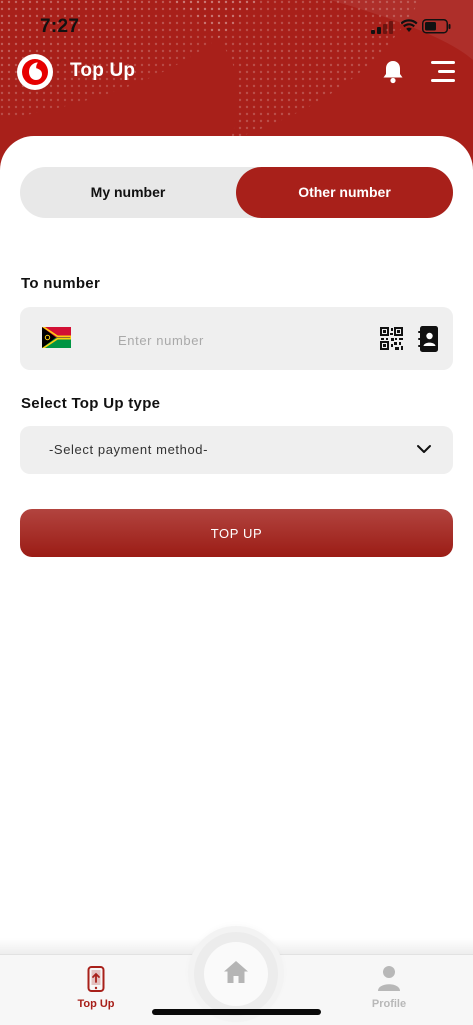 The image size is (473, 1025). I want to click on phone-number-input, so click(238, 340).